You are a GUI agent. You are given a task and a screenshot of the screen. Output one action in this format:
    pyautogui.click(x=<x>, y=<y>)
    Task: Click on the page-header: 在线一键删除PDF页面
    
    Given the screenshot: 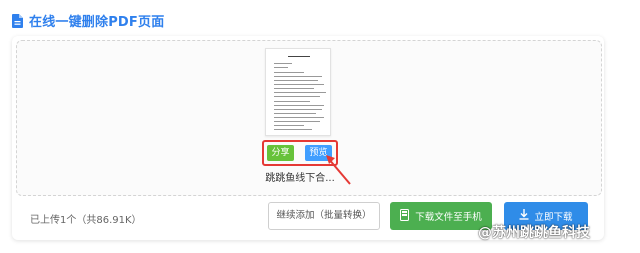 What is the action you would take?
    pyautogui.click(x=88, y=20)
    